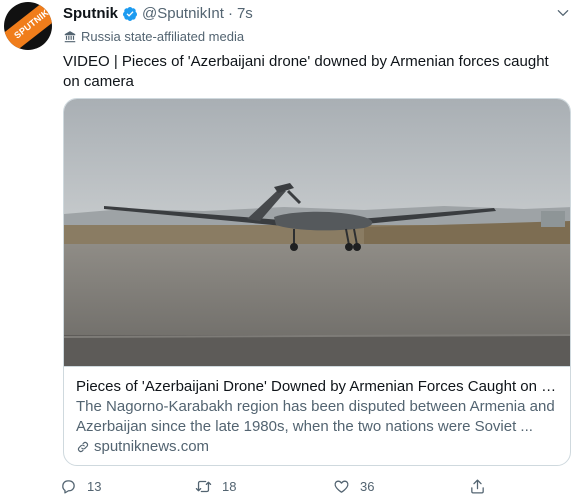 The image size is (582, 504). Describe the element at coordinates (163, 36) in the screenshot. I see `state-media-label-text: Russia state-affiliated media` at that location.